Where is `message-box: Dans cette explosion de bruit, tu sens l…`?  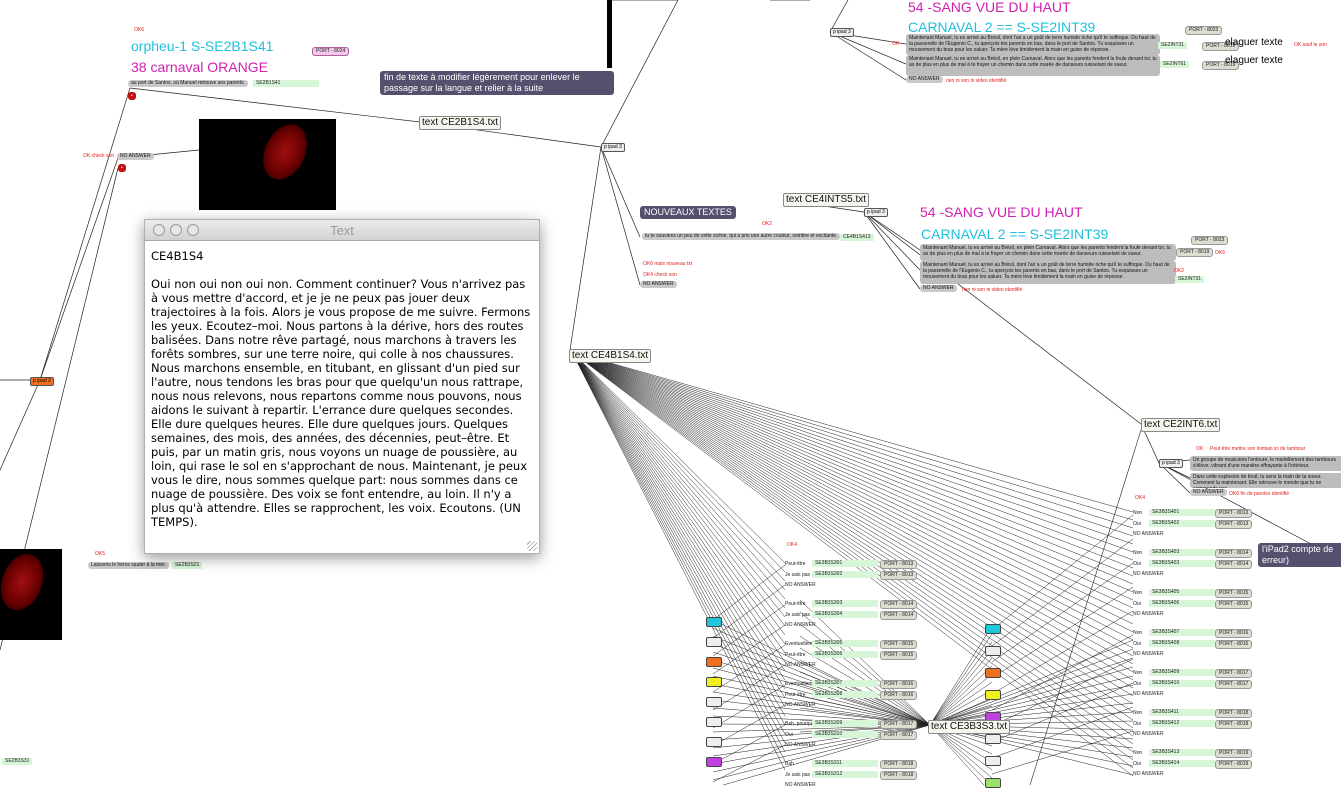 message-box: Dans cette explosion de bruit, tu sens l… is located at coordinates (1265, 480).